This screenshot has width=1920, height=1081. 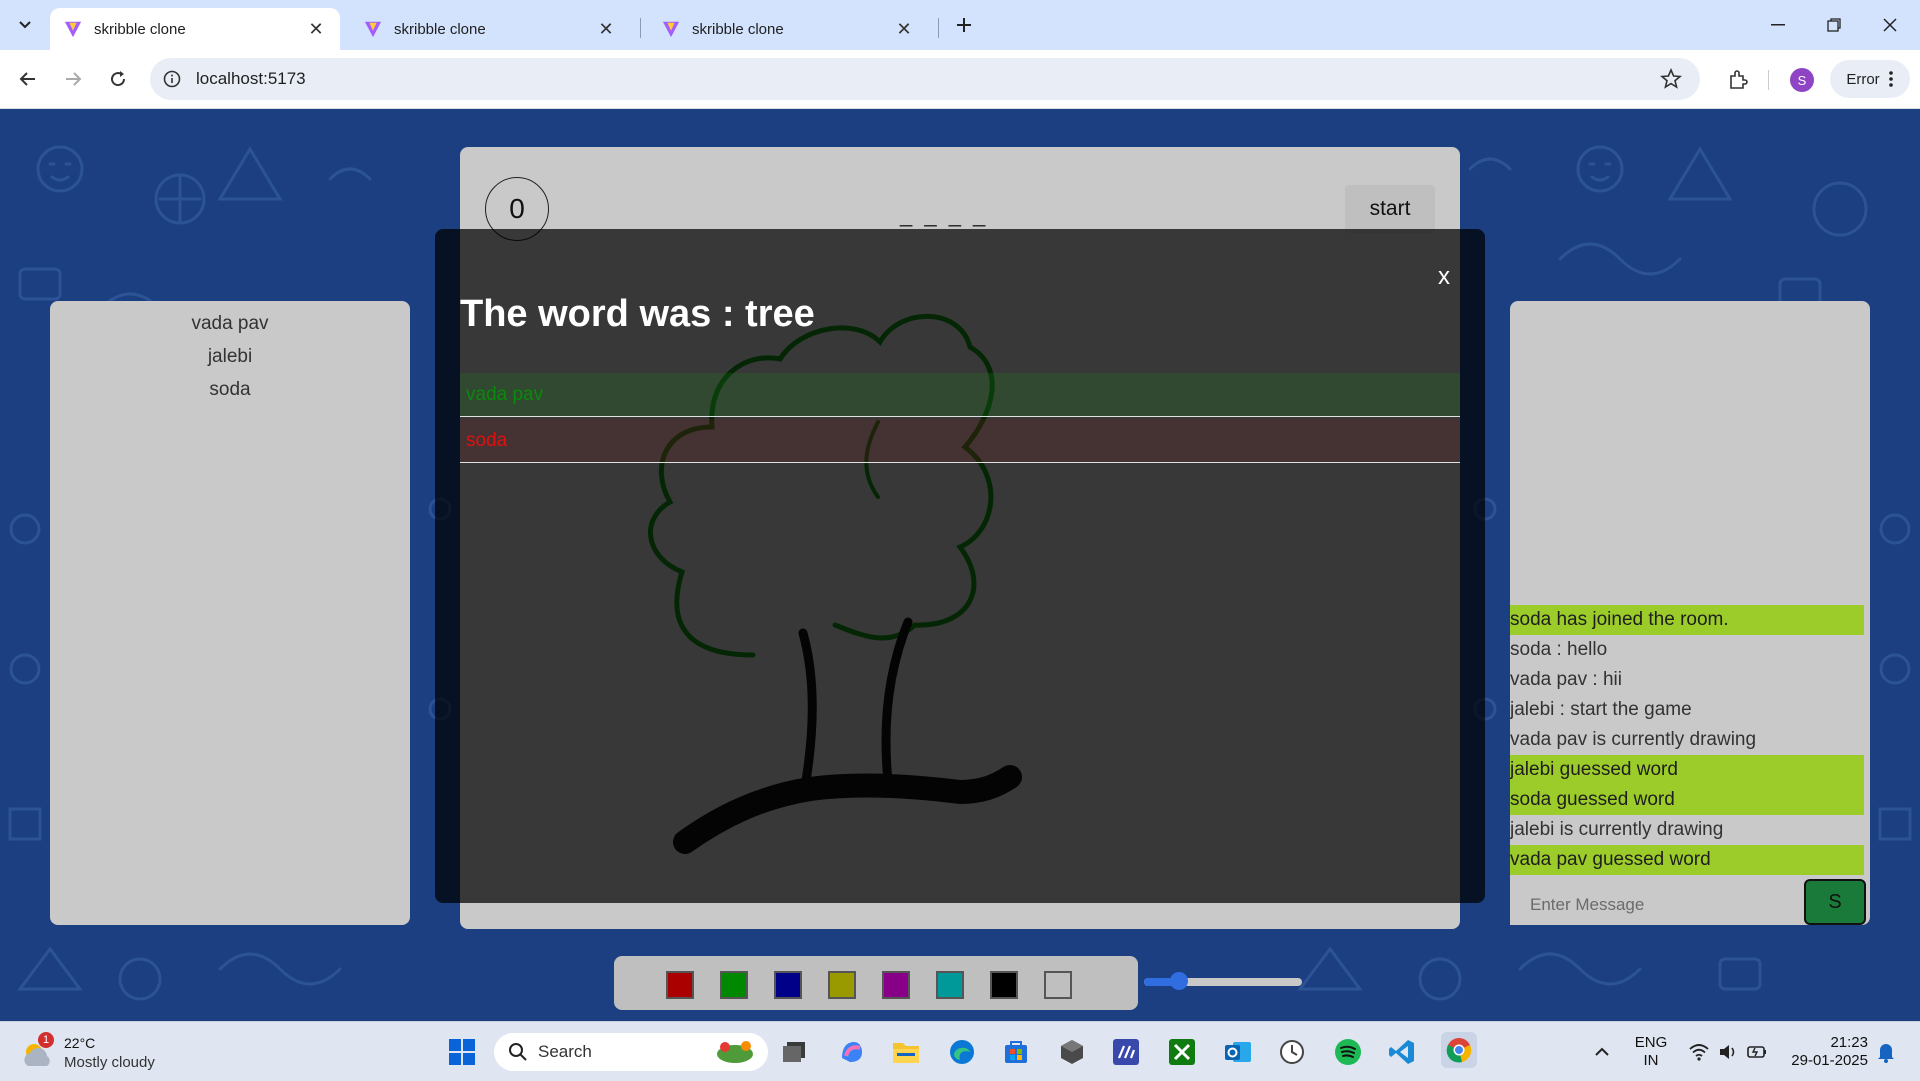 I want to click on xbox-button, so click(x=1182, y=1052).